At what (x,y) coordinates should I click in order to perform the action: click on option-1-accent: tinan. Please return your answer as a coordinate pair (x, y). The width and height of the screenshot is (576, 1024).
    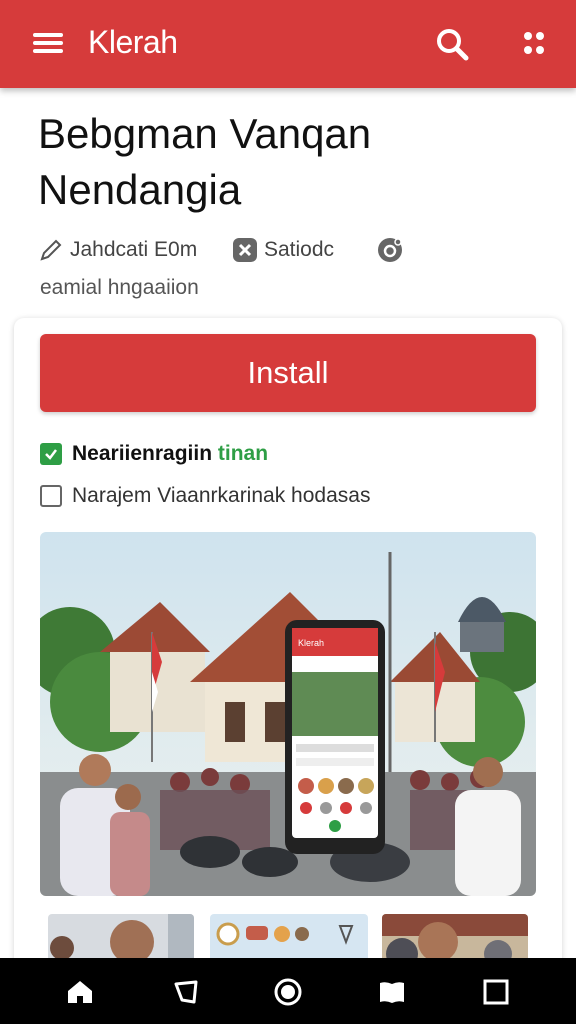
    Looking at the image, I should click on (243, 453).